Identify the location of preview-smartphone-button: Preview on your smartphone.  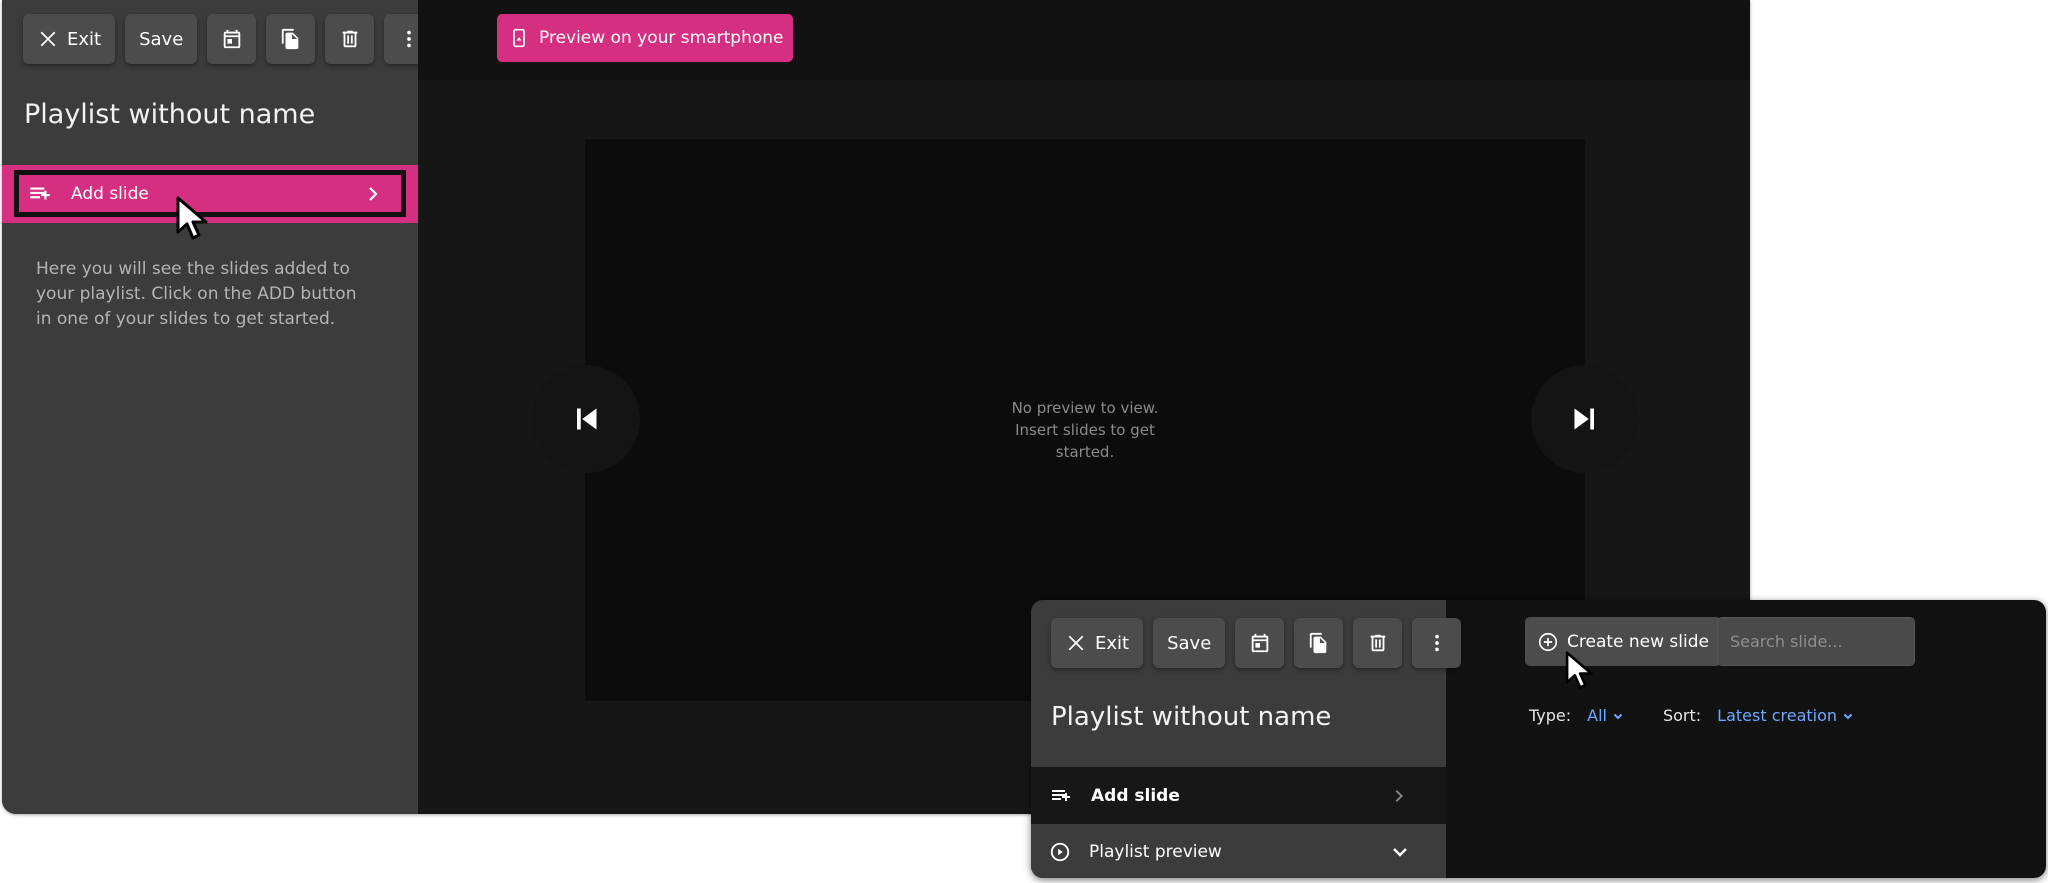
(645, 38).